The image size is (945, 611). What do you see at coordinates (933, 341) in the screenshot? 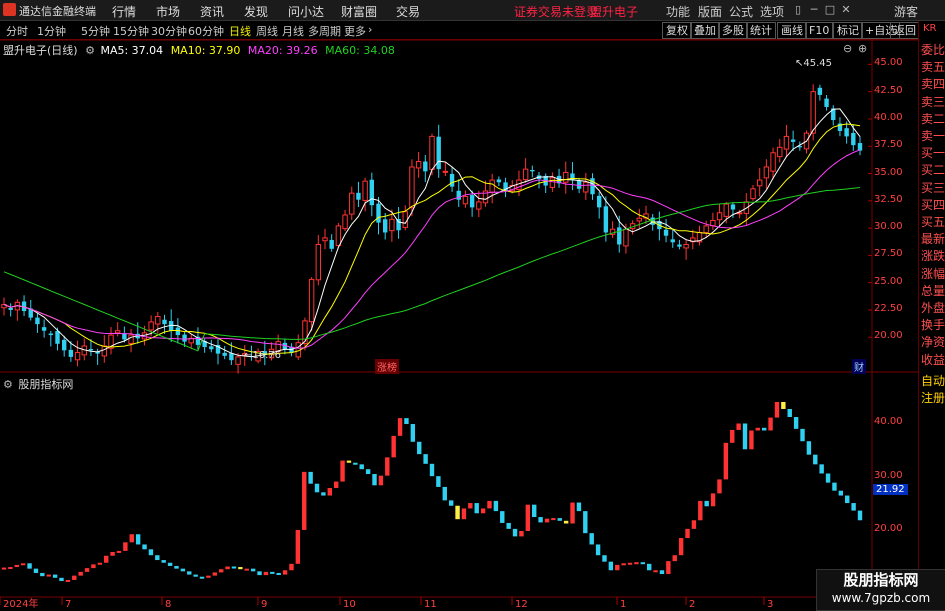
I see `sidebar-tab-17: 净资` at bounding box center [933, 341].